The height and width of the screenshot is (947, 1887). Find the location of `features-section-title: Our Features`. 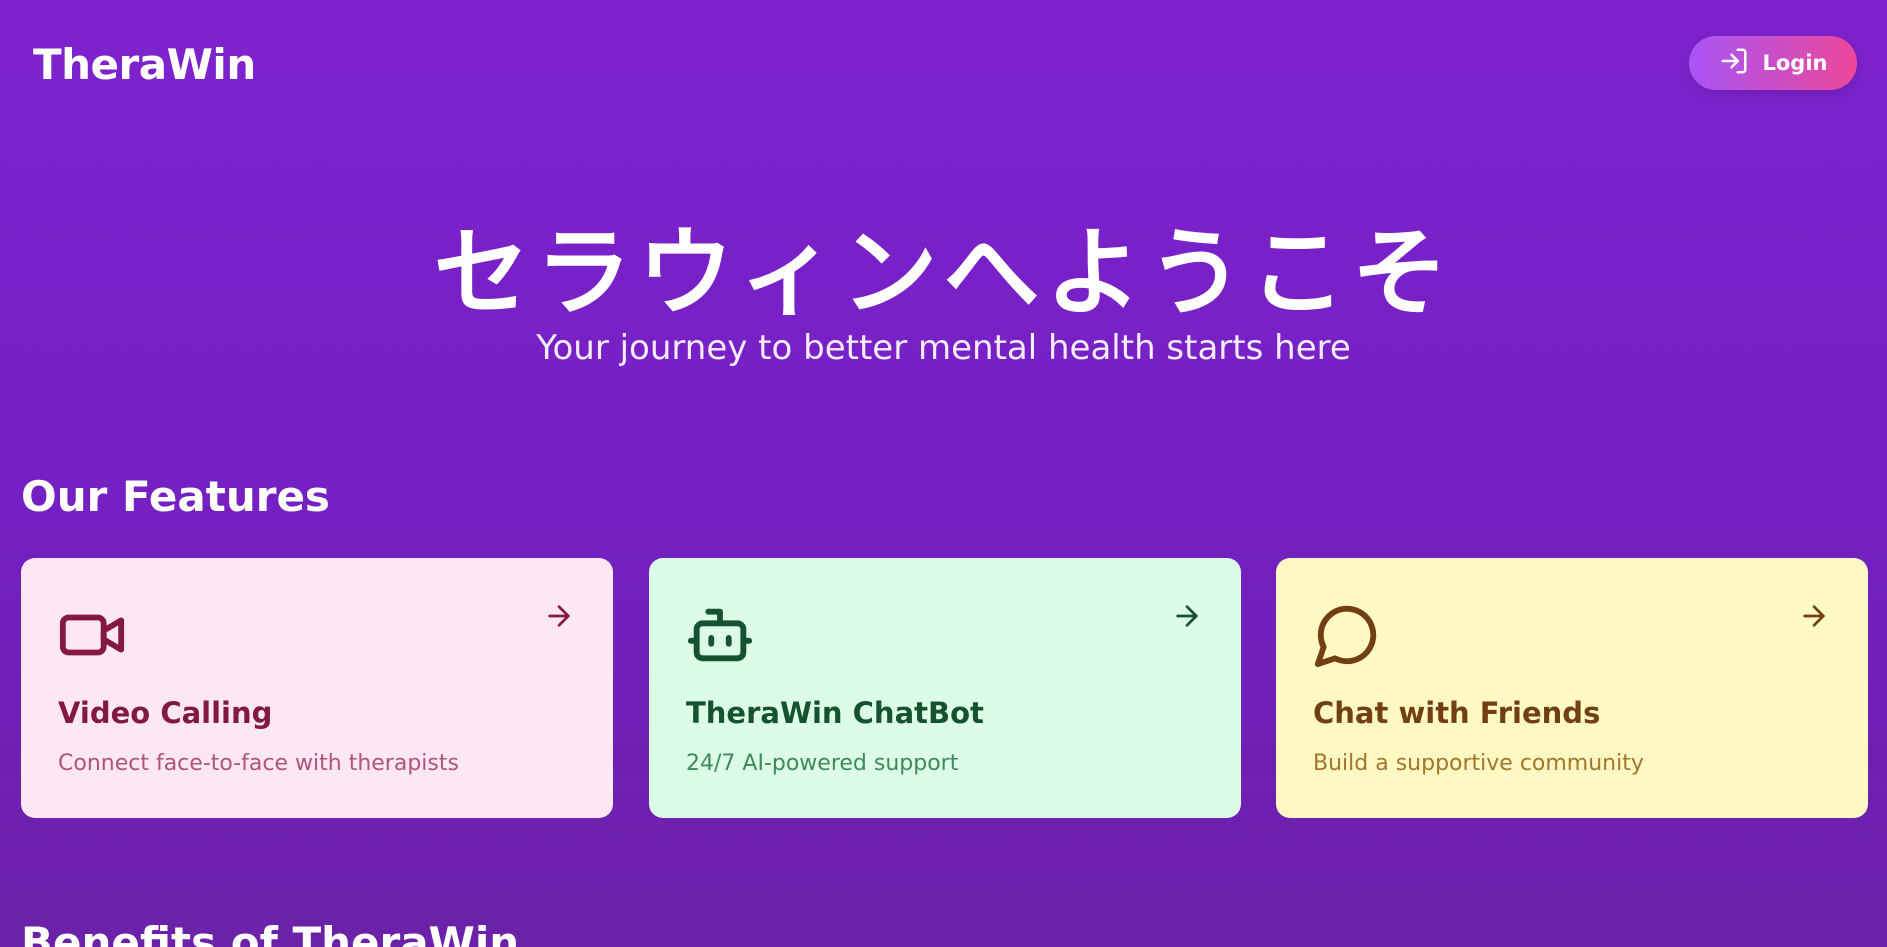

features-section-title: Our Features is located at coordinates (175, 496).